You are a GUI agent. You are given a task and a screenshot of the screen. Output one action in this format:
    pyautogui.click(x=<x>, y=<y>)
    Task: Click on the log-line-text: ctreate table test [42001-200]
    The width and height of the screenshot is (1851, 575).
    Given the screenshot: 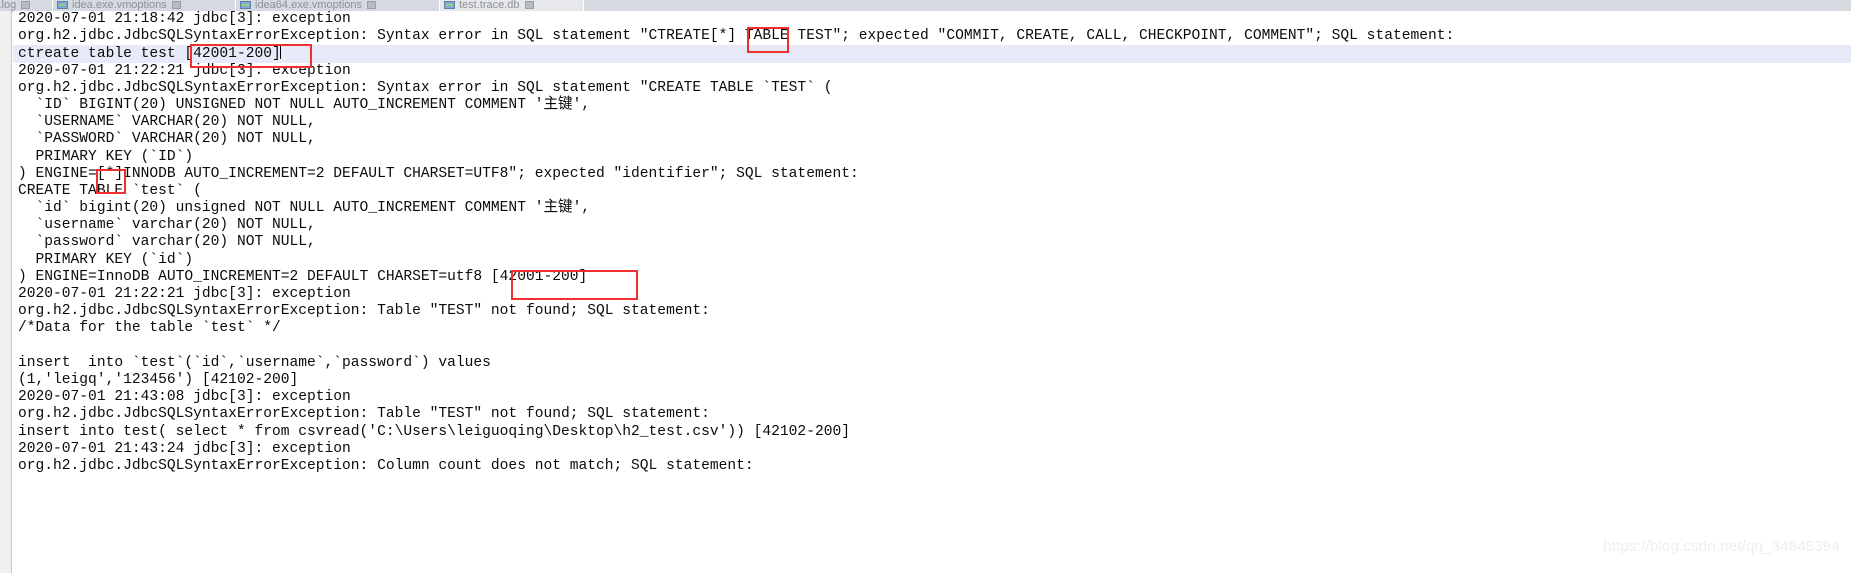 What is the action you would take?
    pyautogui.click(x=149, y=54)
    